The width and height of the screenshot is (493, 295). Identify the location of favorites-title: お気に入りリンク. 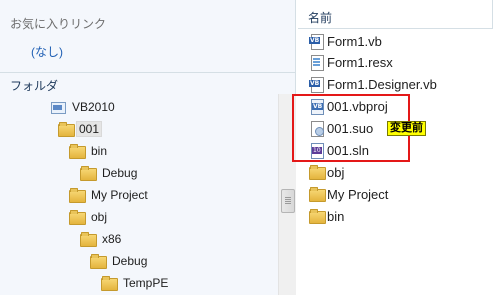
(58, 24).